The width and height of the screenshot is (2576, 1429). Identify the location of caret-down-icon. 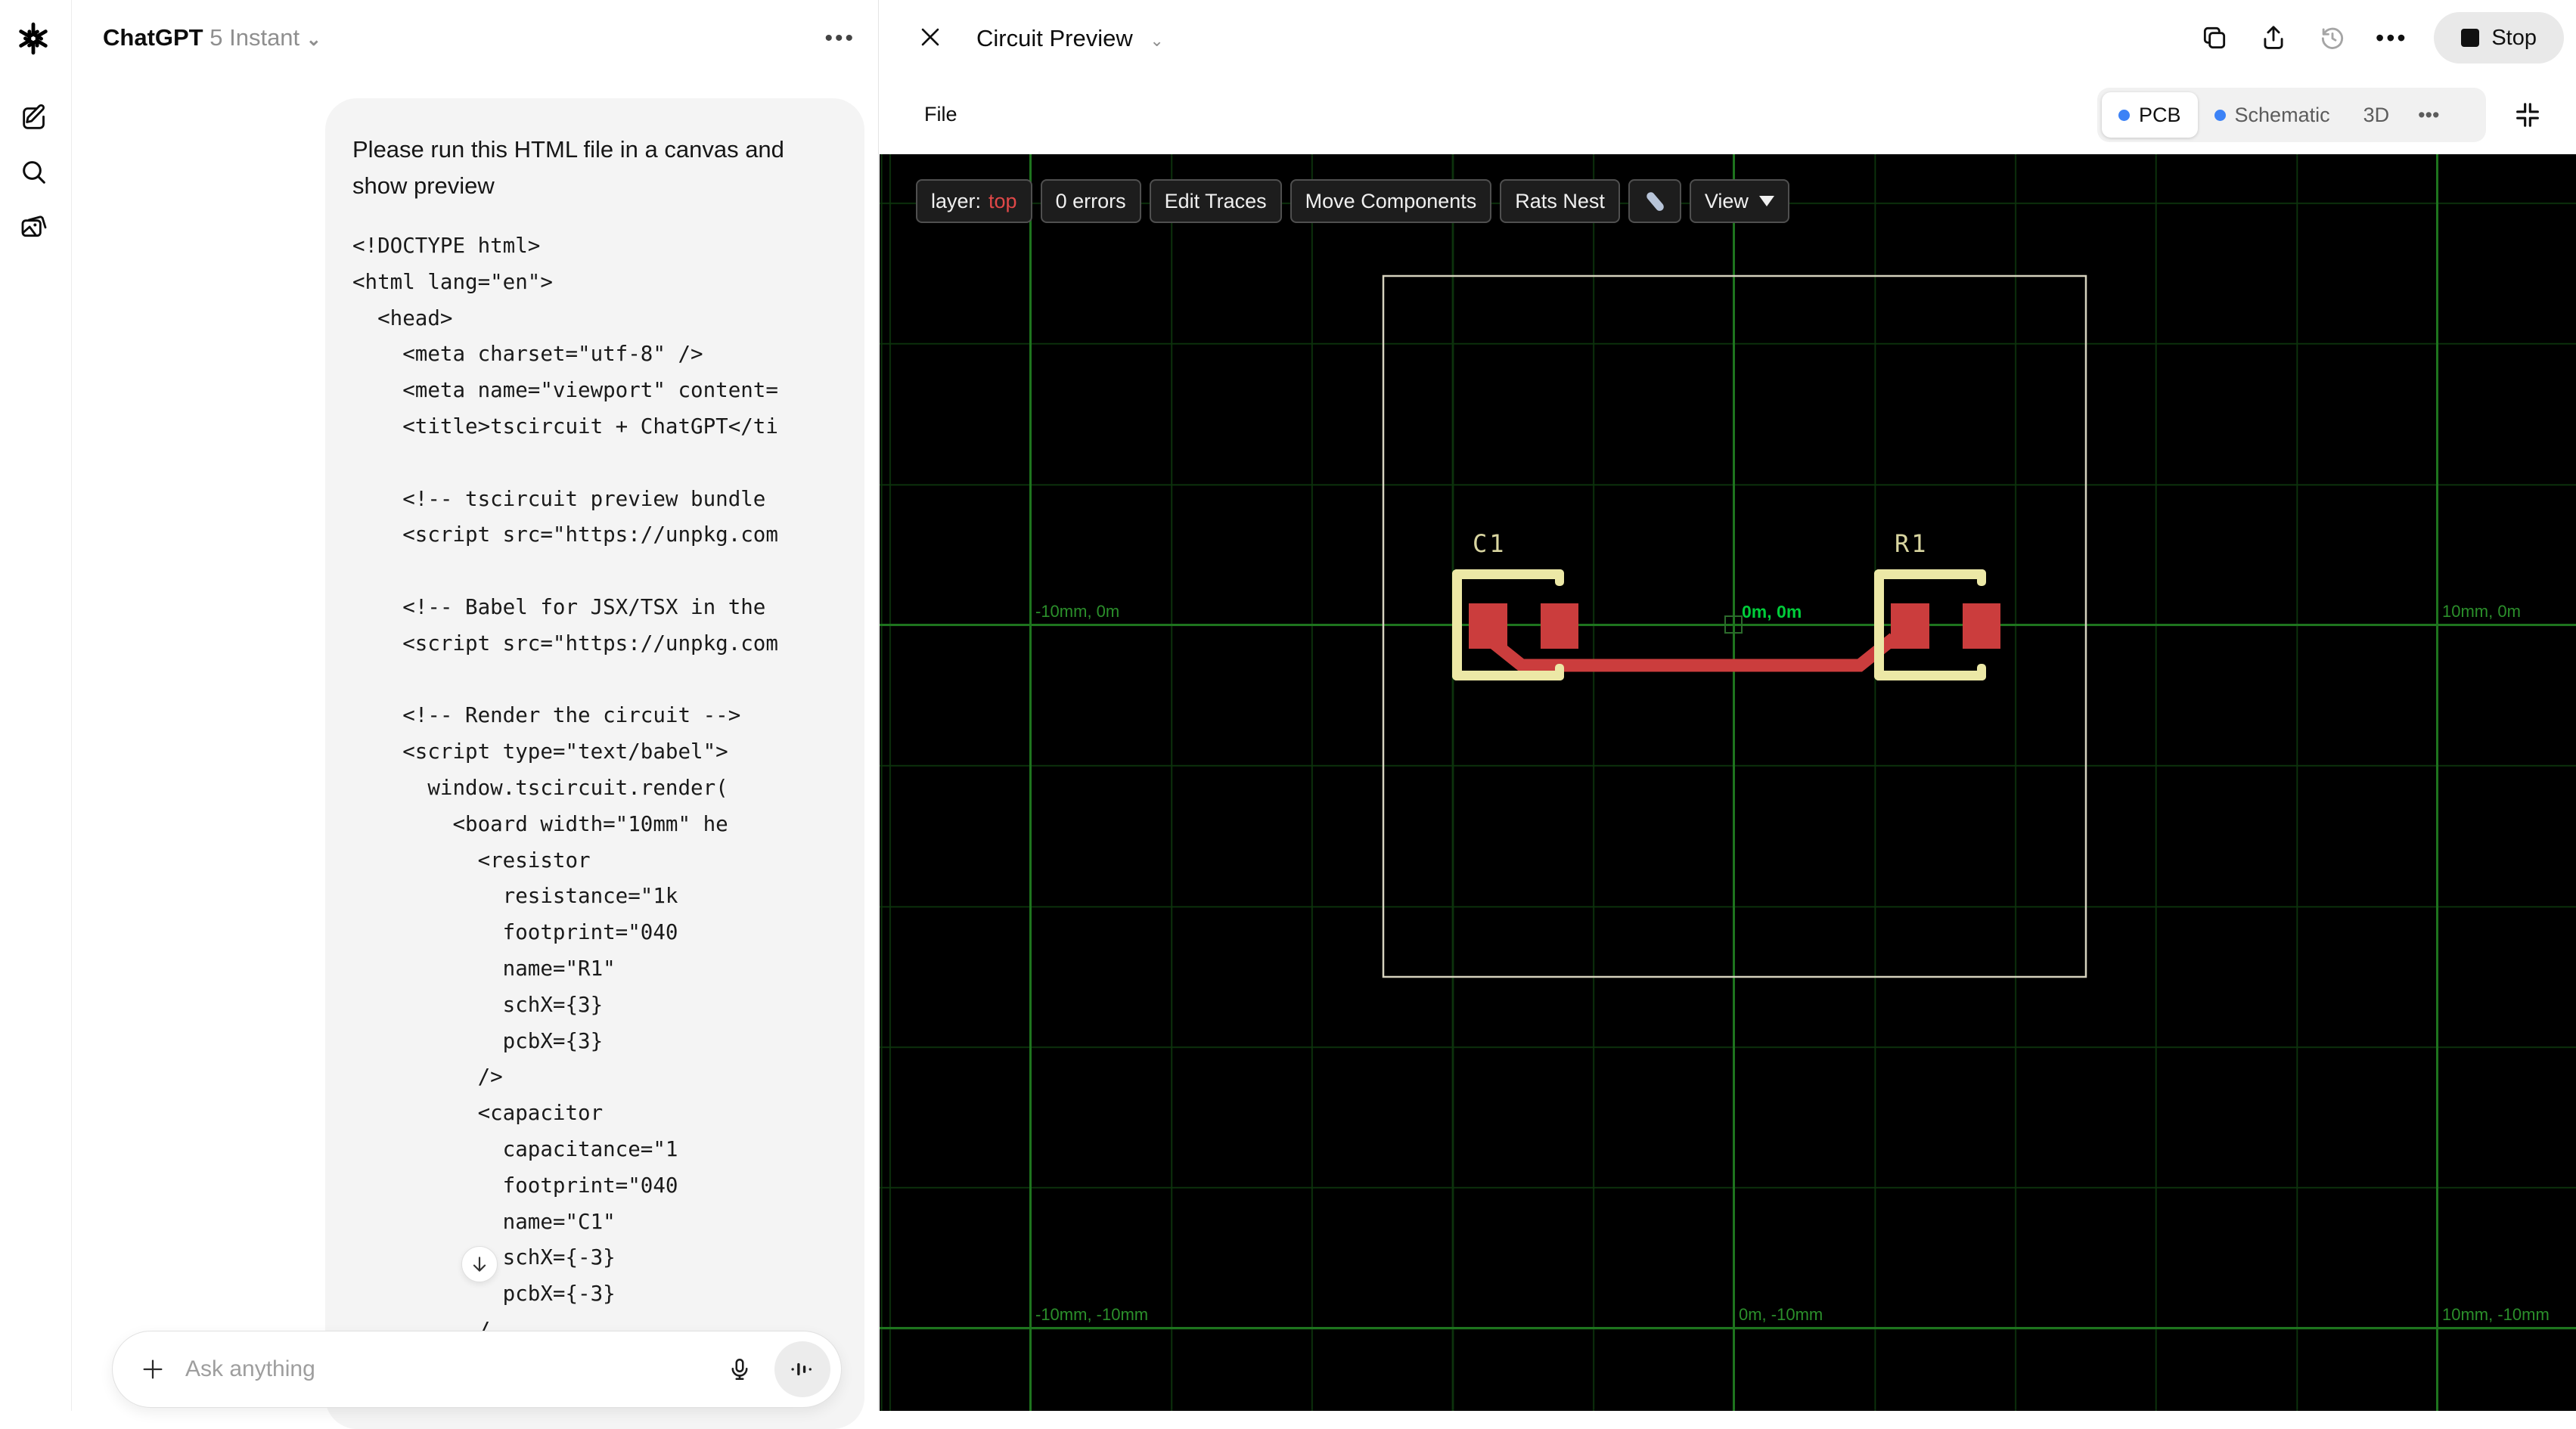
(1766, 201).